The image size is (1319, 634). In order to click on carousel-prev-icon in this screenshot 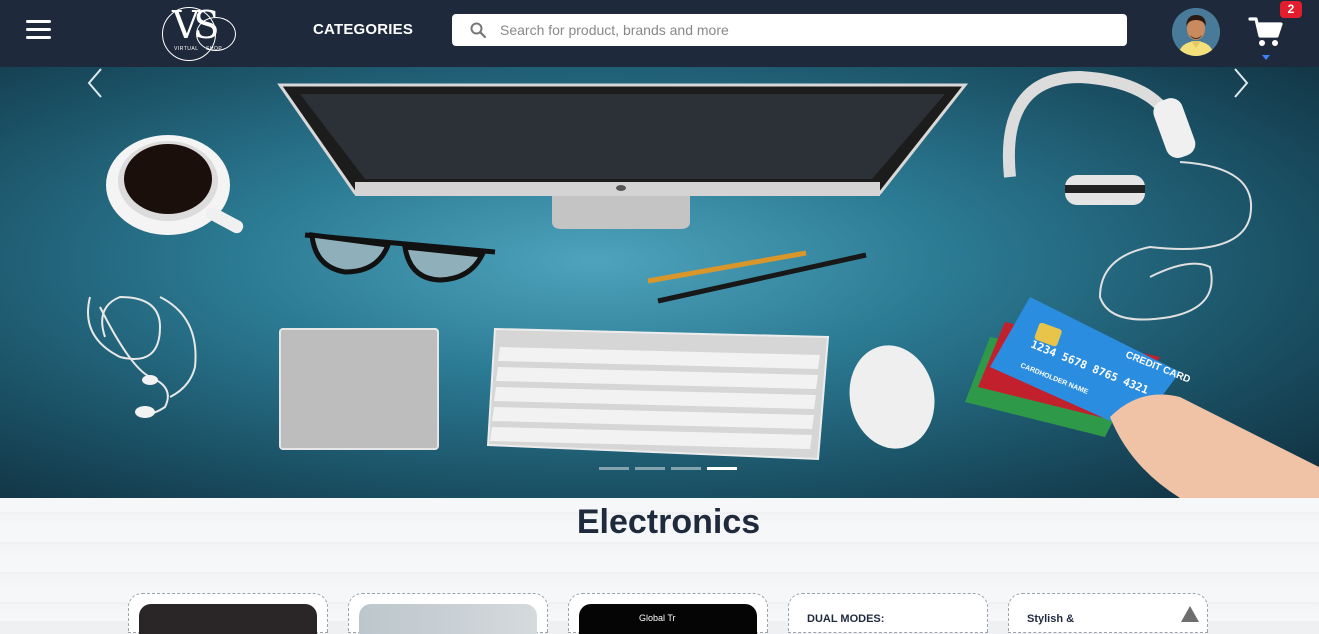, I will do `click(95, 83)`.